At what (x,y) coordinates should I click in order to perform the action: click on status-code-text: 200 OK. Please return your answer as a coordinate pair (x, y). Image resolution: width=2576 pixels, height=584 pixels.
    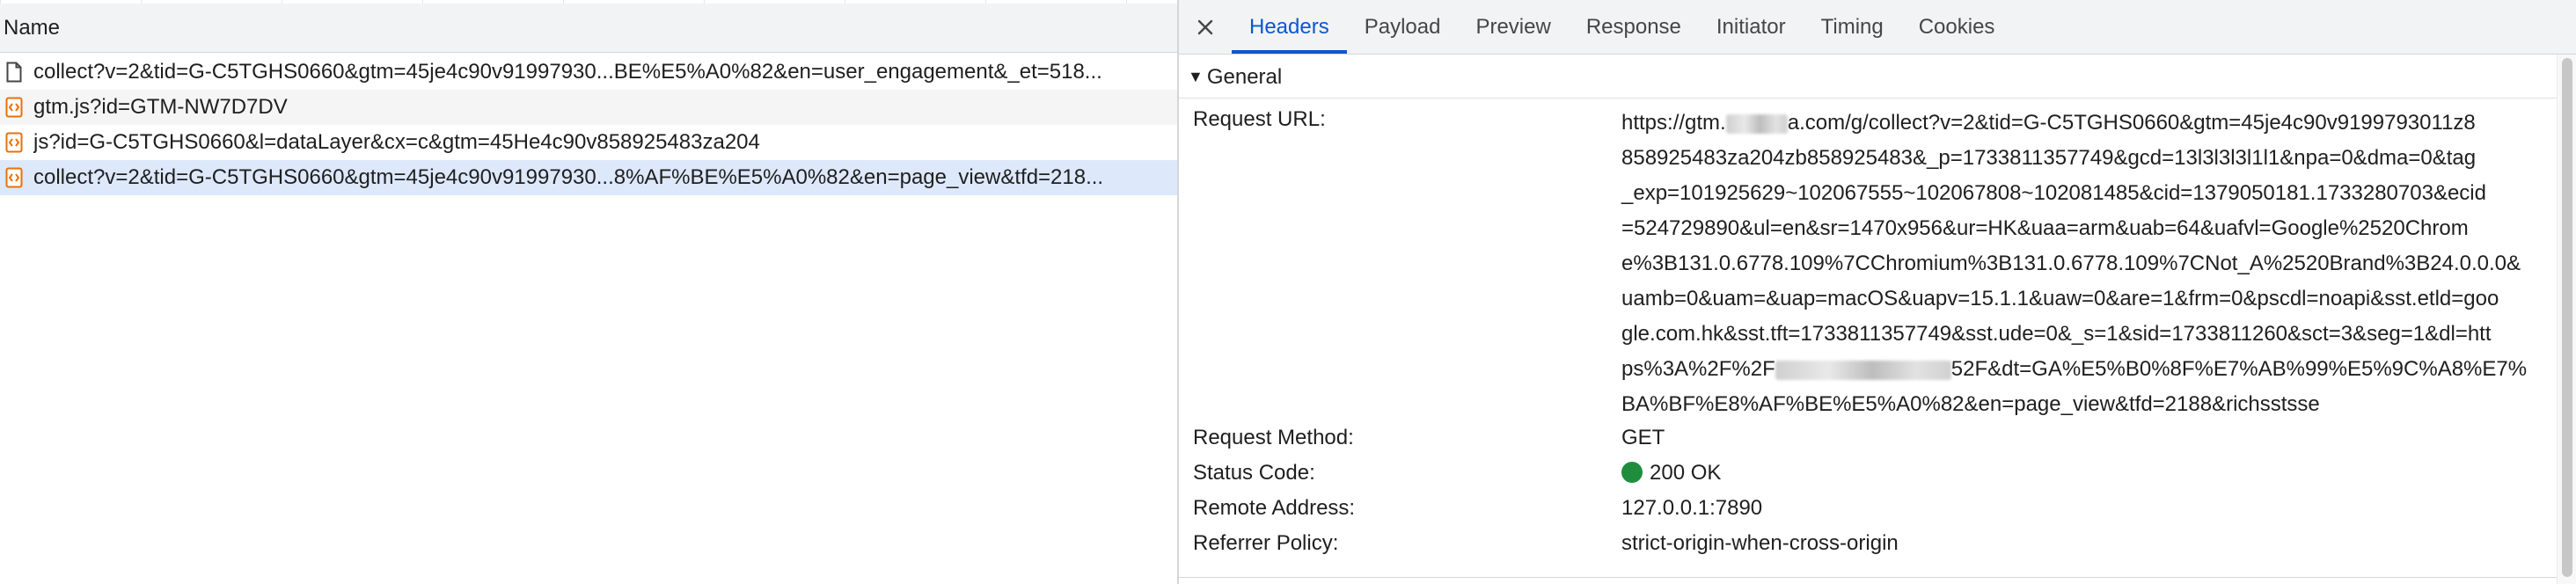
    Looking at the image, I should click on (1686, 473).